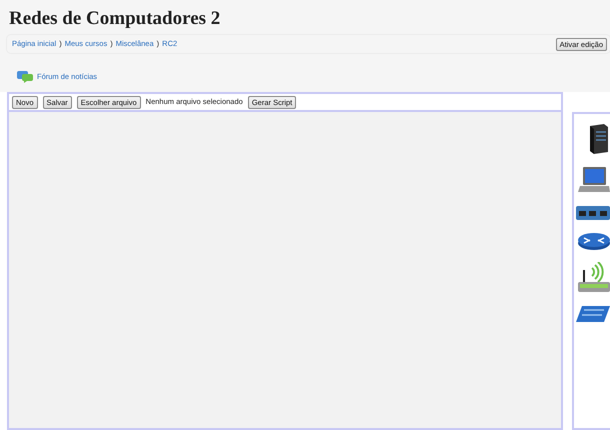 This screenshot has height=430, width=610. What do you see at coordinates (594, 278) in the screenshot?
I see `wireless-router-icon` at bounding box center [594, 278].